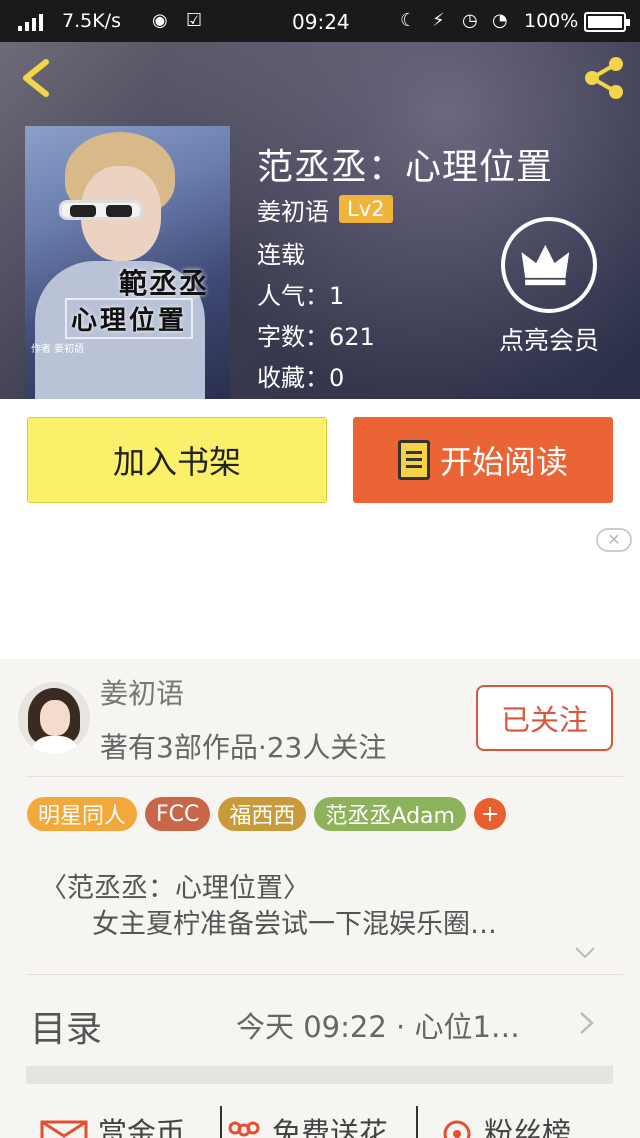 This screenshot has height=1138, width=640. What do you see at coordinates (164, 283) in the screenshot?
I see `cover-title-line1: 範丞丞` at bounding box center [164, 283].